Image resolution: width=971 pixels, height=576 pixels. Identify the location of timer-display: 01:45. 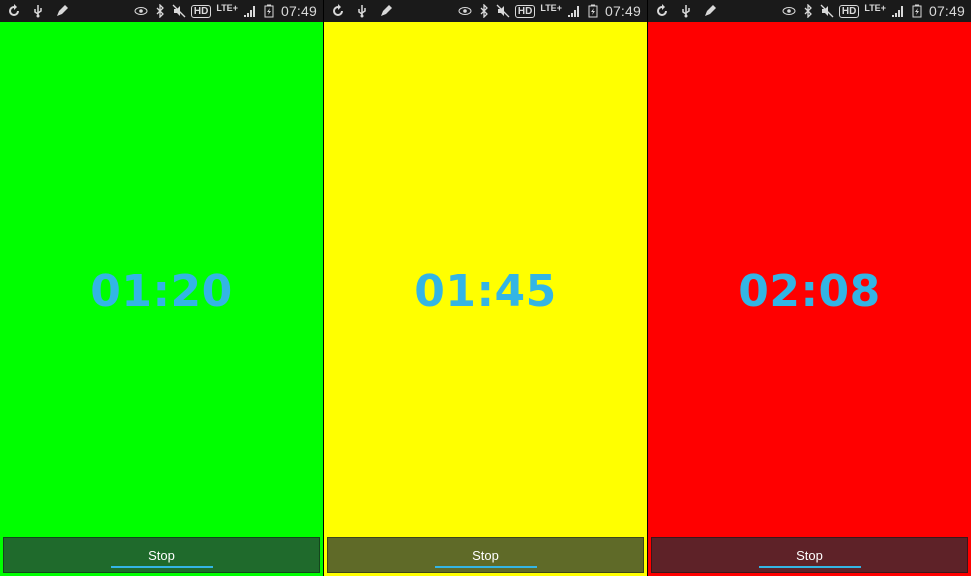
(485, 291).